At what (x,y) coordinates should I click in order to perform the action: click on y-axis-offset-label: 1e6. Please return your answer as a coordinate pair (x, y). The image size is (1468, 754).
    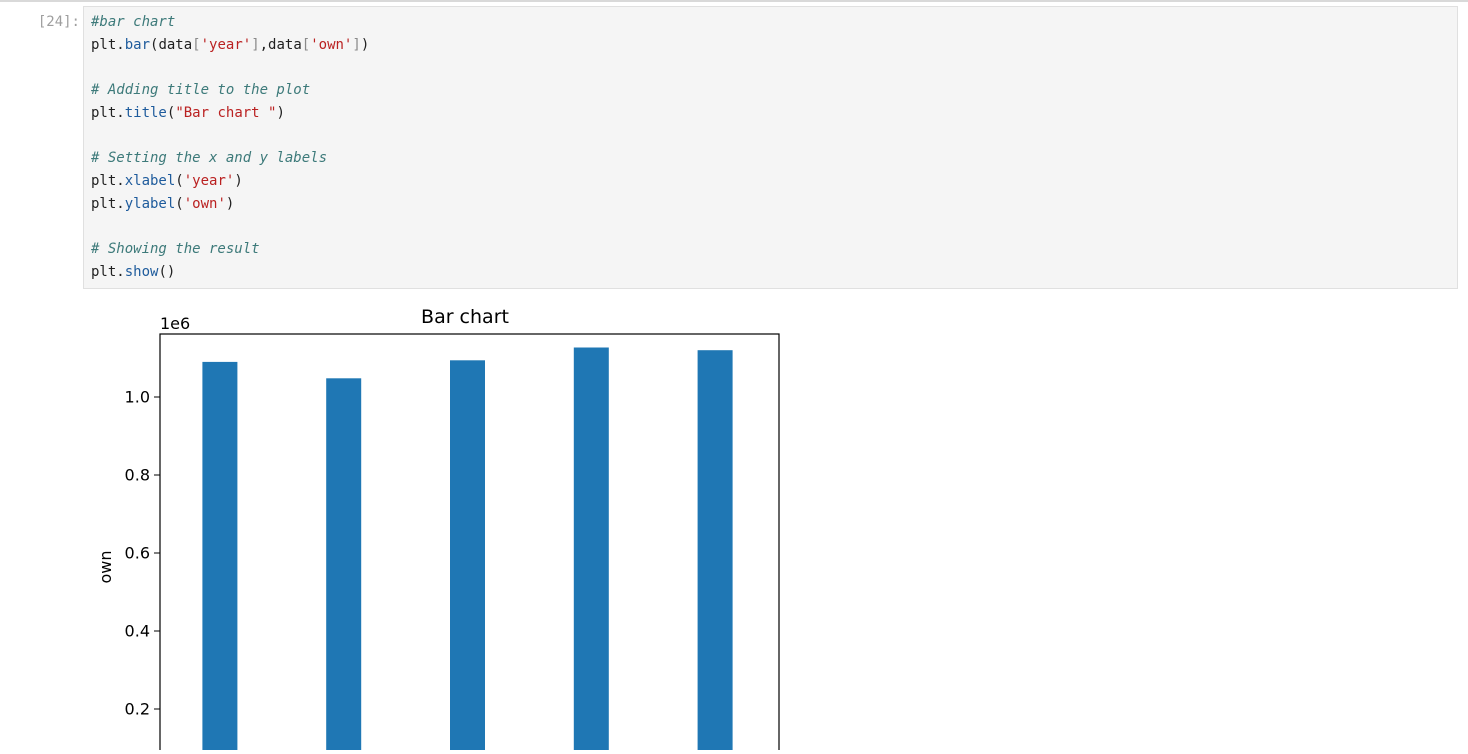
    Looking at the image, I should click on (175, 323).